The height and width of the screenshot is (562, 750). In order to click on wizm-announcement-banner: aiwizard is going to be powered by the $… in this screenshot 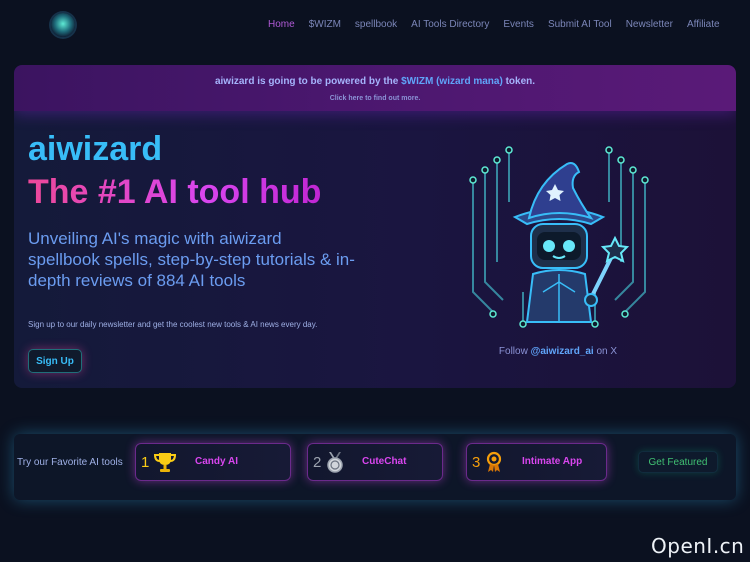, I will do `click(375, 88)`.